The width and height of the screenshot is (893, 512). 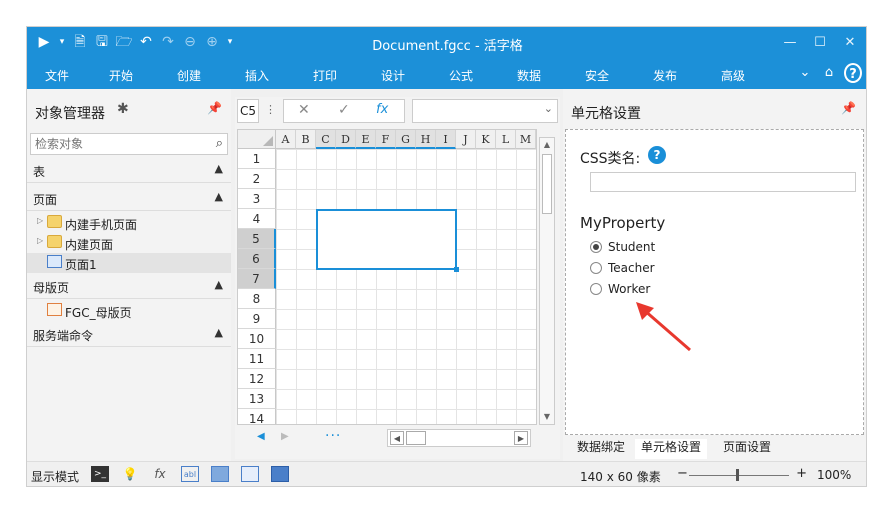 I want to click on maximize-icon: ☐, so click(x=820, y=43).